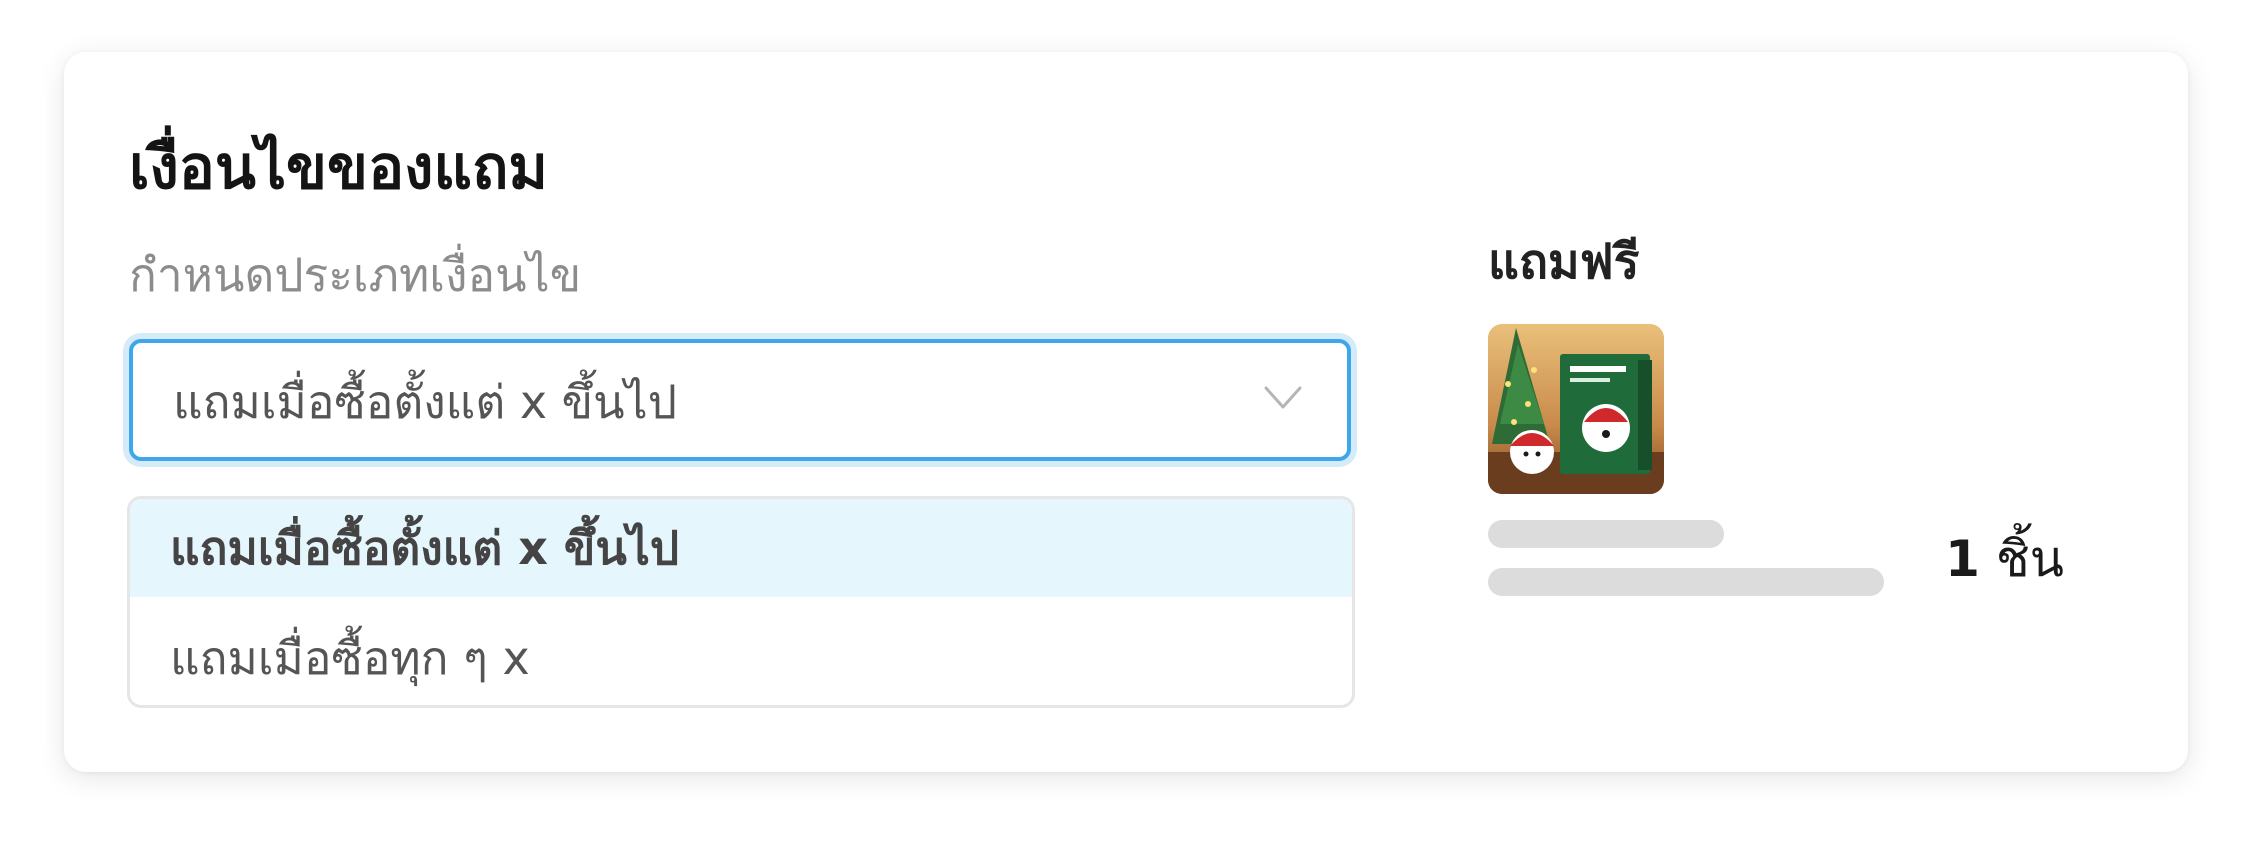 The image size is (2246, 841). Describe the element at coordinates (2029, 559) in the screenshot. I see `gift-quantity-unit: ชิ้น` at that location.